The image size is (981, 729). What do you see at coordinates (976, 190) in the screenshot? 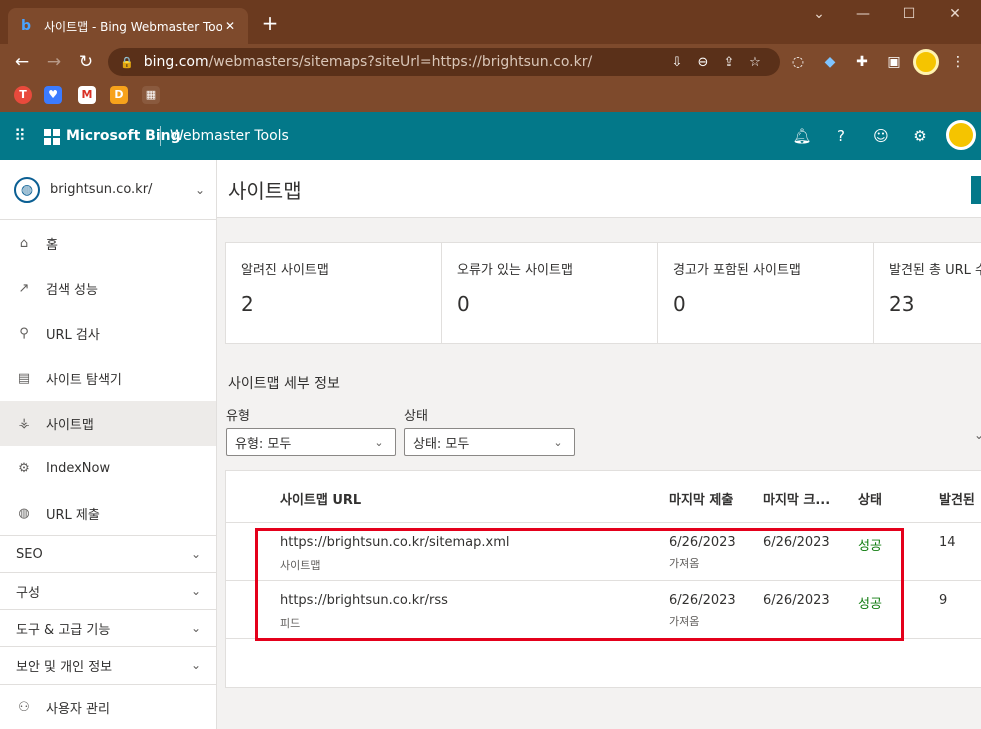
I see `submit-sitemap-button` at bounding box center [976, 190].